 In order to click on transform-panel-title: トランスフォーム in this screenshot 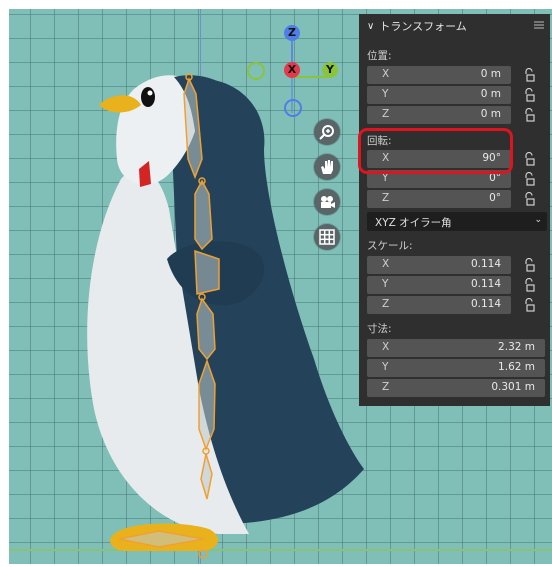, I will do `click(423, 26)`.